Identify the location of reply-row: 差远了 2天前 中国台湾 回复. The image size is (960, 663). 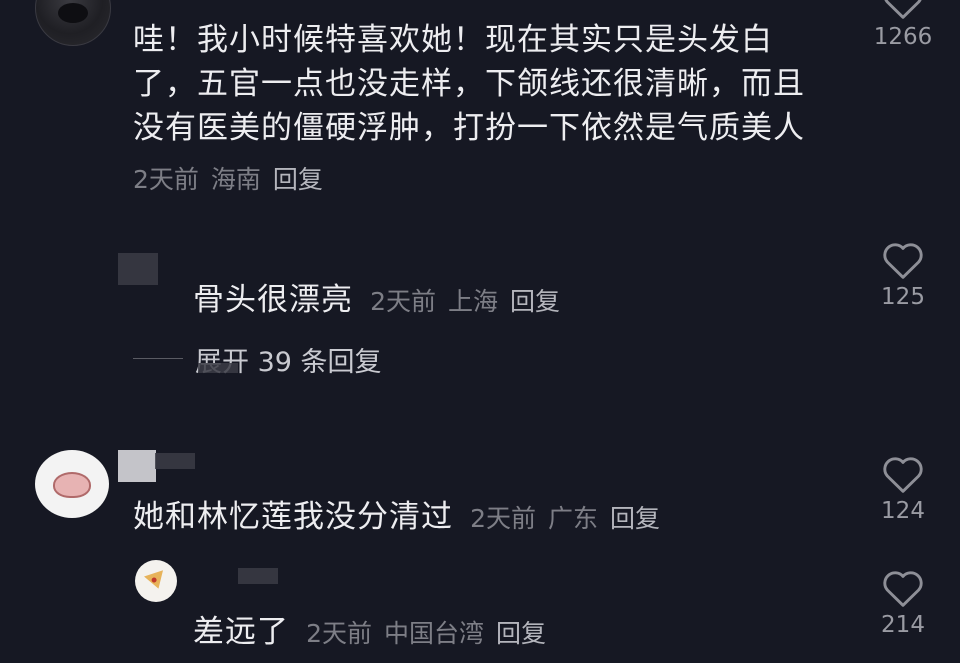
(369, 632).